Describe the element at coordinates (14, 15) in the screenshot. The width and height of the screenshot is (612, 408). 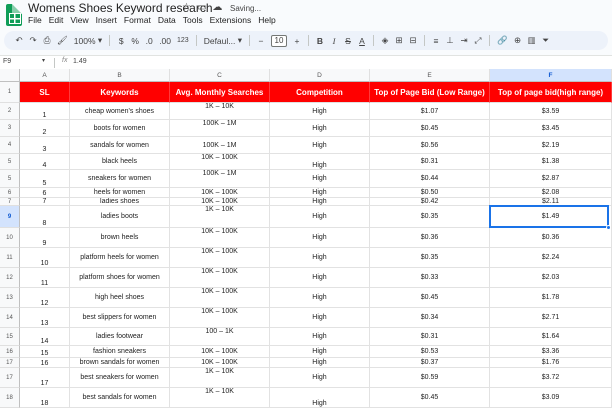
I see `sheets-logo-icon` at that location.